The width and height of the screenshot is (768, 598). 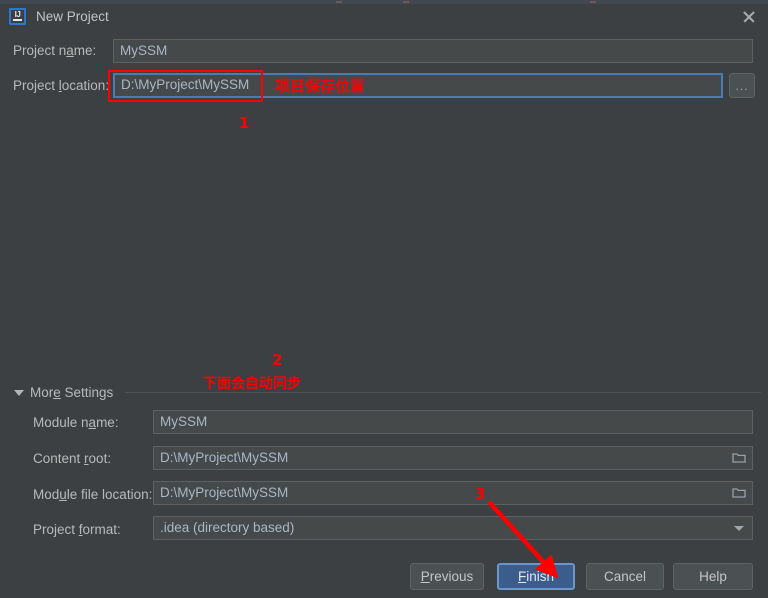 What do you see at coordinates (713, 576) in the screenshot?
I see `help-button: Help` at bounding box center [713, 576].